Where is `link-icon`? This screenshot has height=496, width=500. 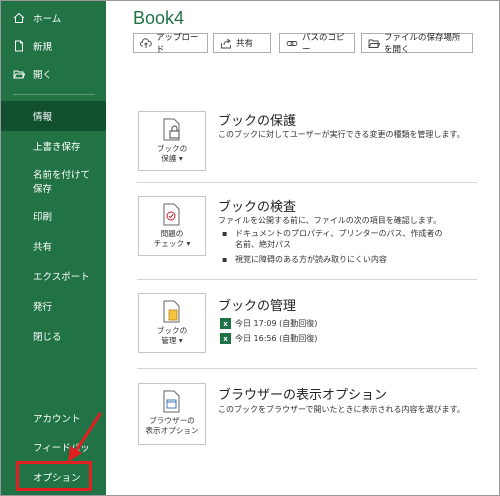
link-icon is located at coordinates (292, 43).